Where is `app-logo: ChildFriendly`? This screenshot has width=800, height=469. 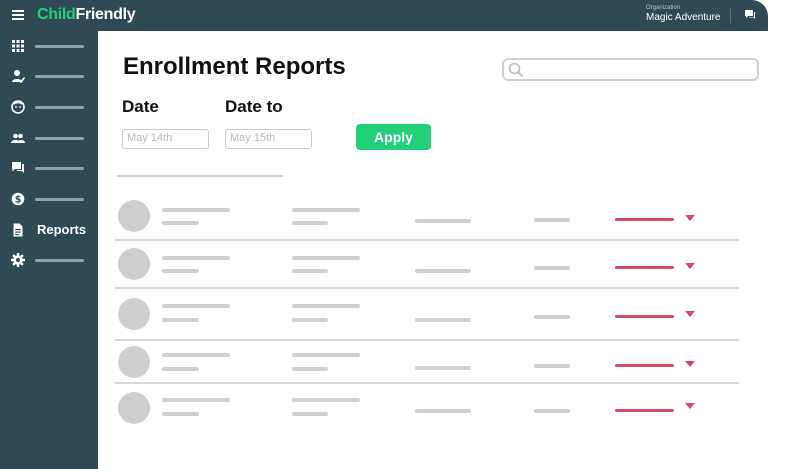
app-logo: ChildFriendly is located at coordinates (86, 15).